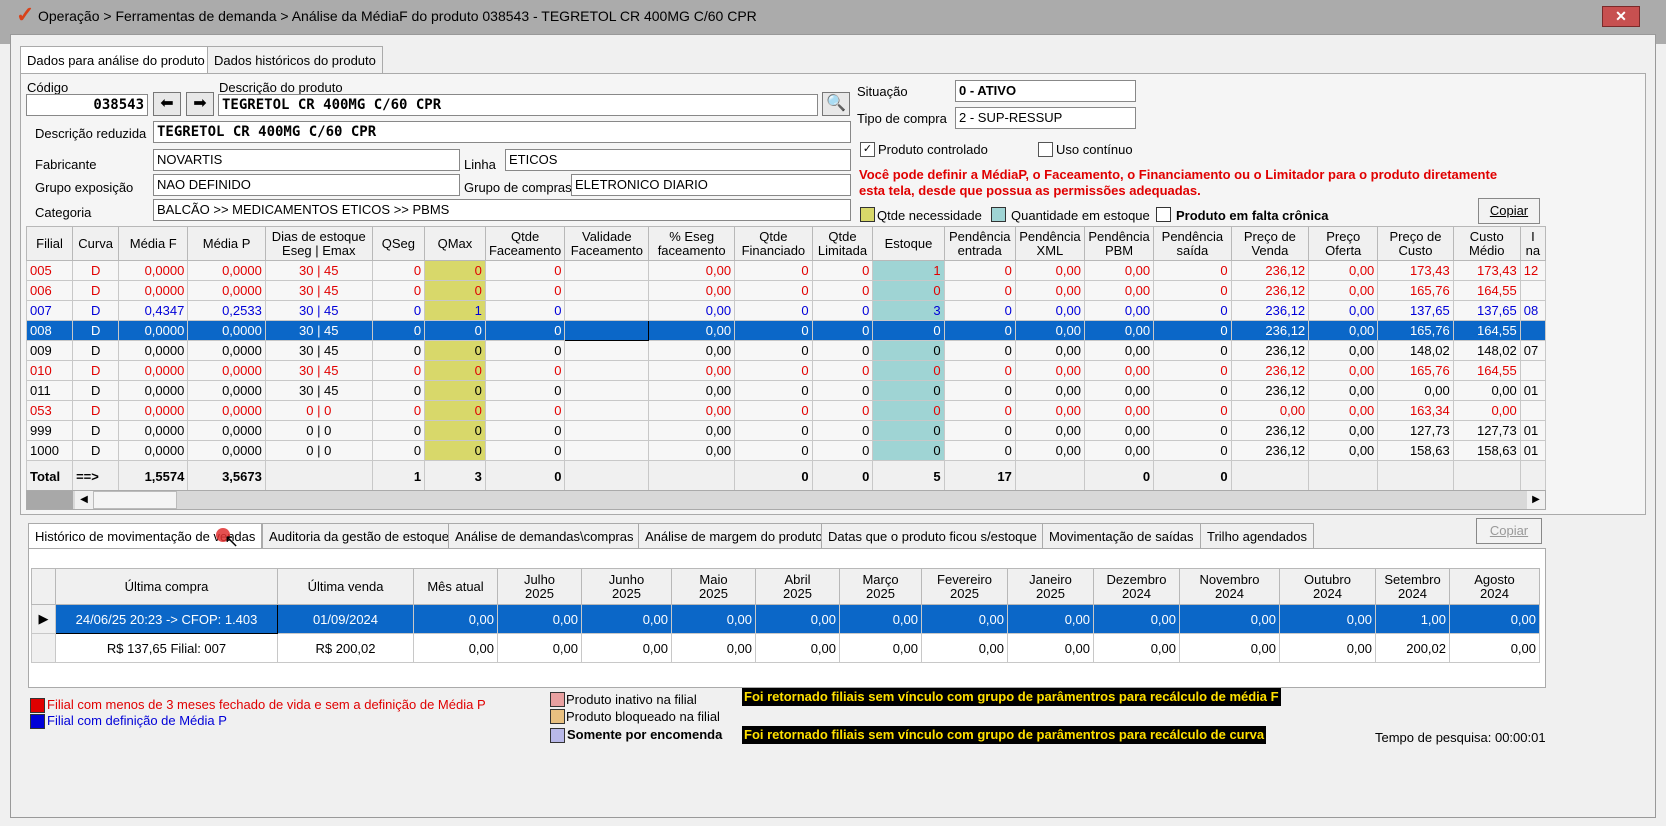  What do you see at coordinates (1509, 531) in the screenshot?
I see `copiar-bottom-button: Copiar` at bounding box center [1509, 531].